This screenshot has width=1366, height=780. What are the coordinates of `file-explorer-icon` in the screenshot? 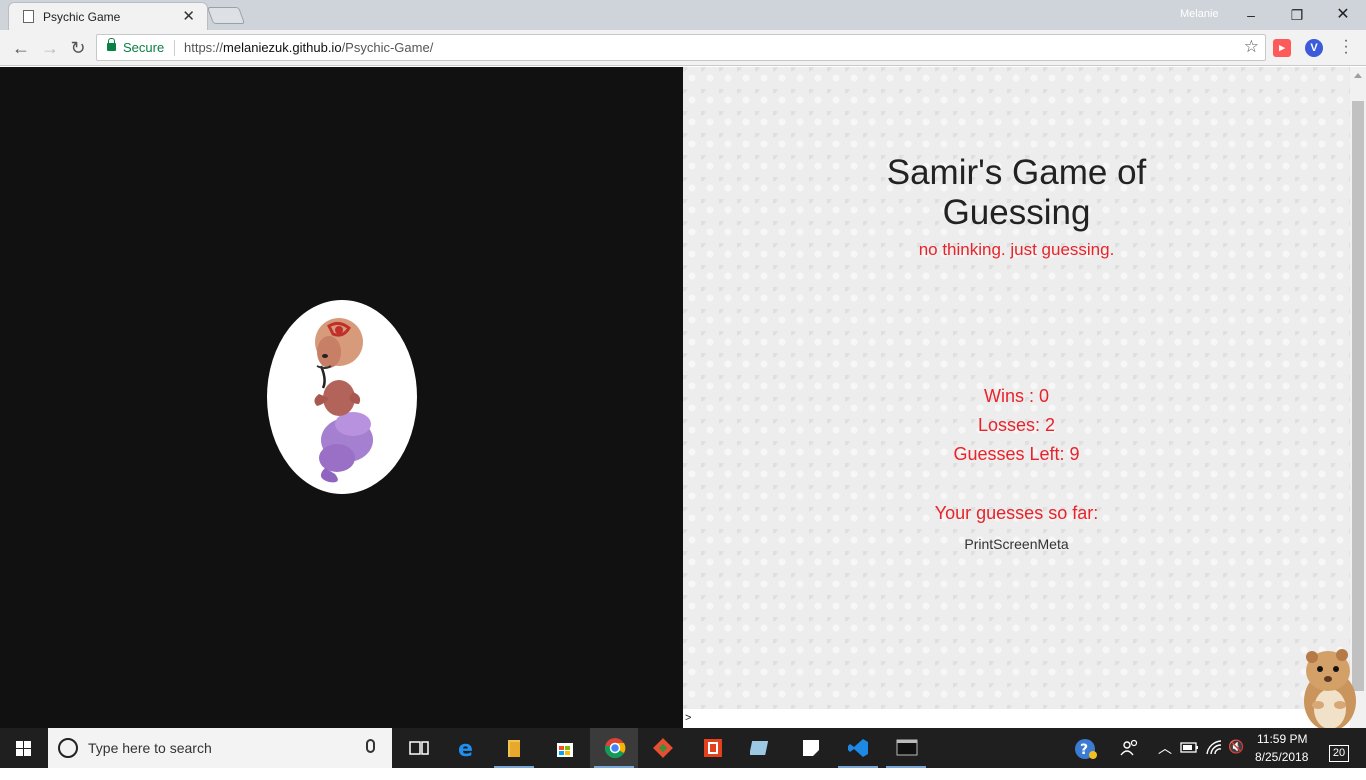 It's located at (514, 748).